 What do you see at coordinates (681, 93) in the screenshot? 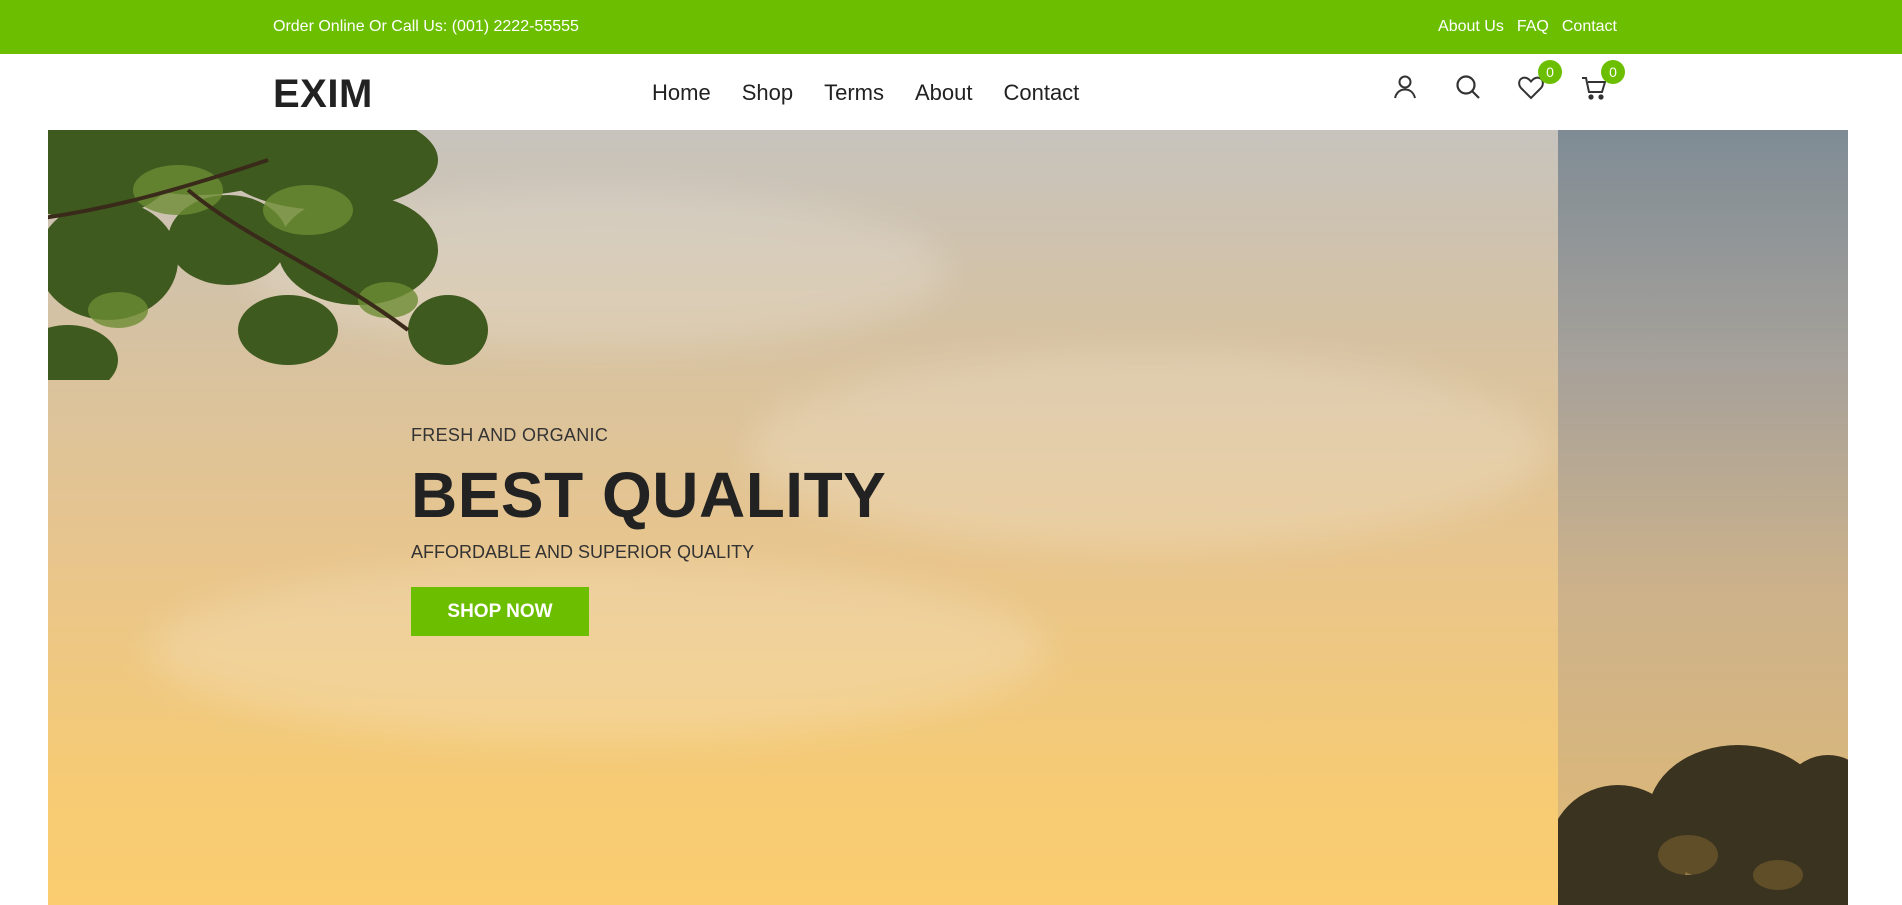
I see `nav-home: Home` at bounding box center [681, 93].